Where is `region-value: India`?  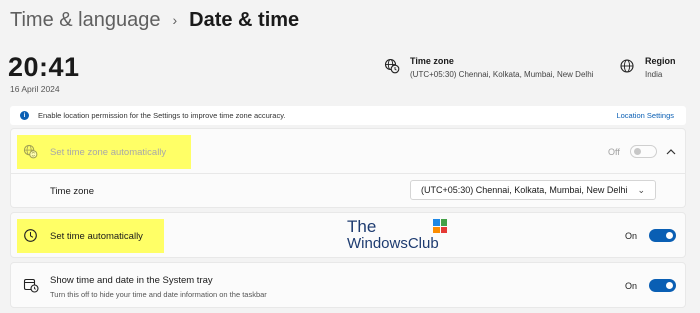 region-value: India is located at coordinates (654, 74).